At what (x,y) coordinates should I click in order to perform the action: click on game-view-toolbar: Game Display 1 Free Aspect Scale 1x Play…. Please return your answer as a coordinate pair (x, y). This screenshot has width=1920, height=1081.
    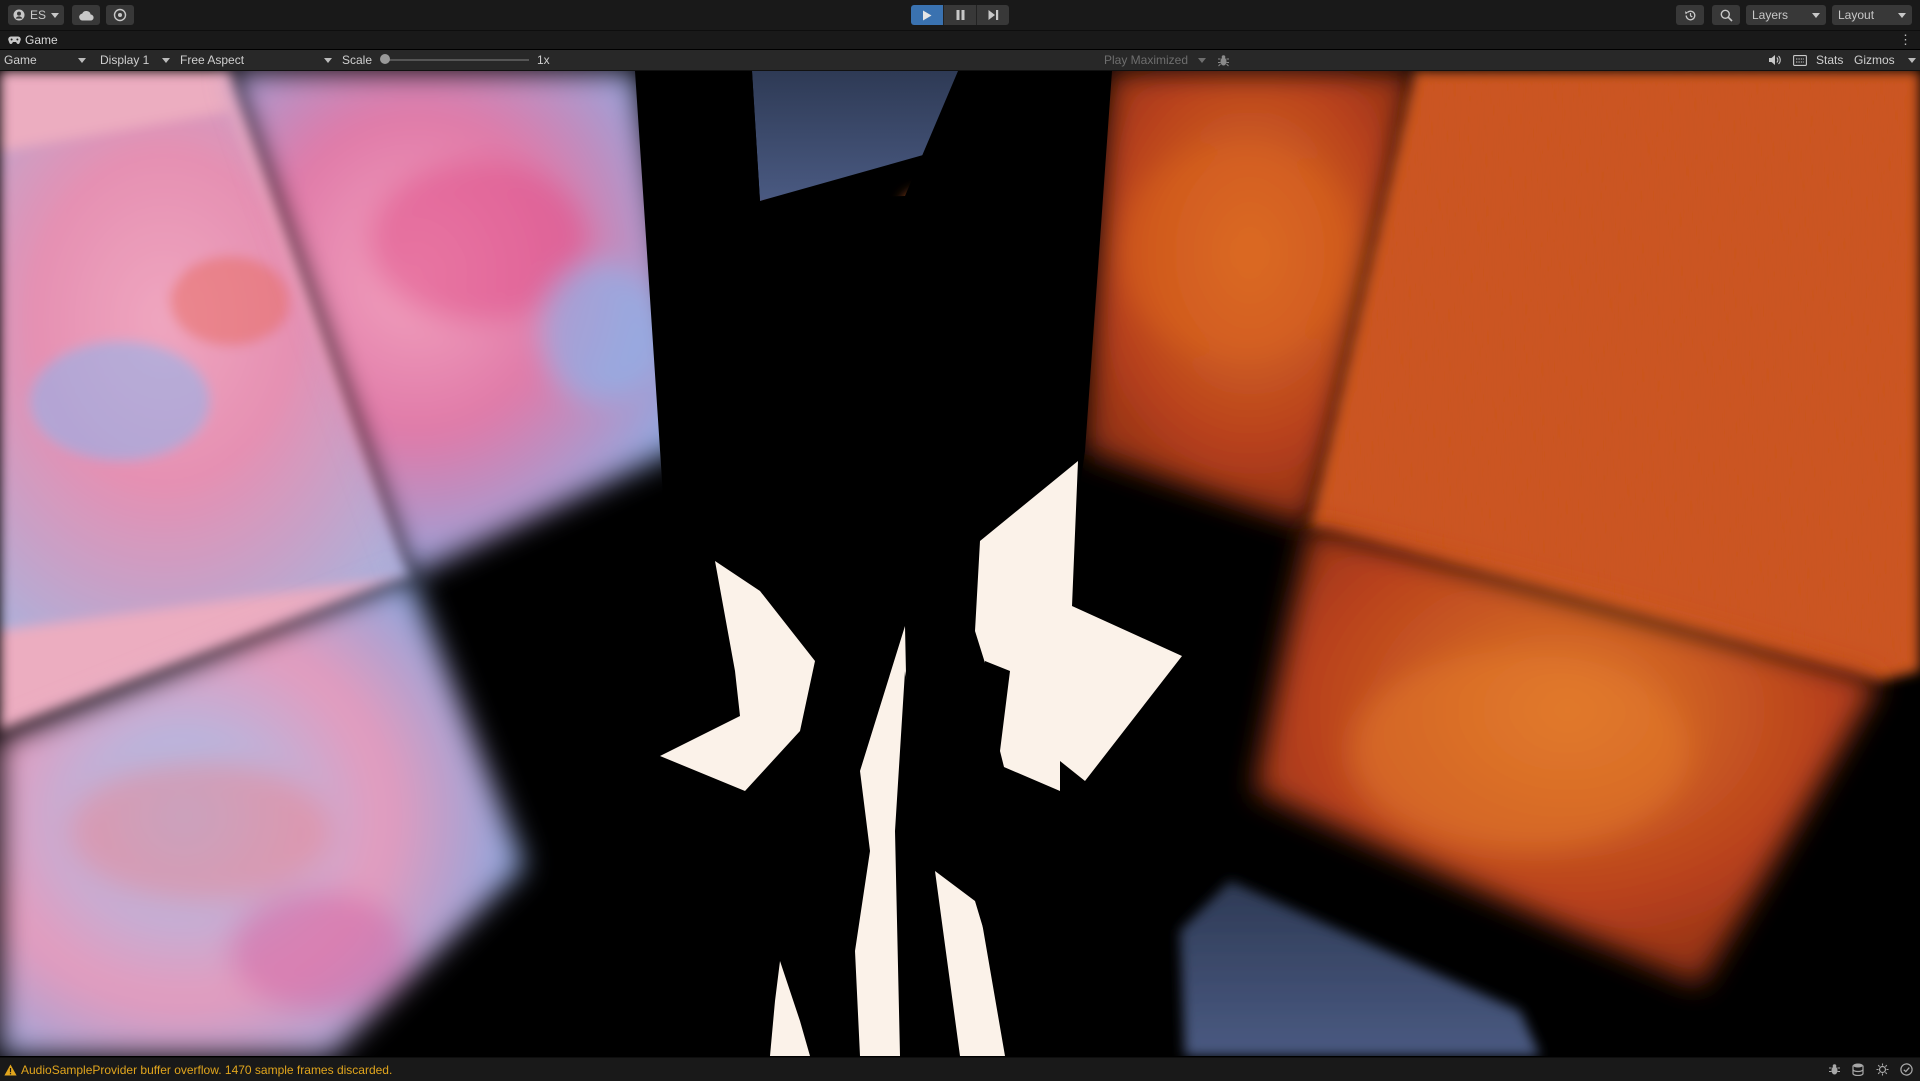
    Looking at the image, I should click on (960, 60).